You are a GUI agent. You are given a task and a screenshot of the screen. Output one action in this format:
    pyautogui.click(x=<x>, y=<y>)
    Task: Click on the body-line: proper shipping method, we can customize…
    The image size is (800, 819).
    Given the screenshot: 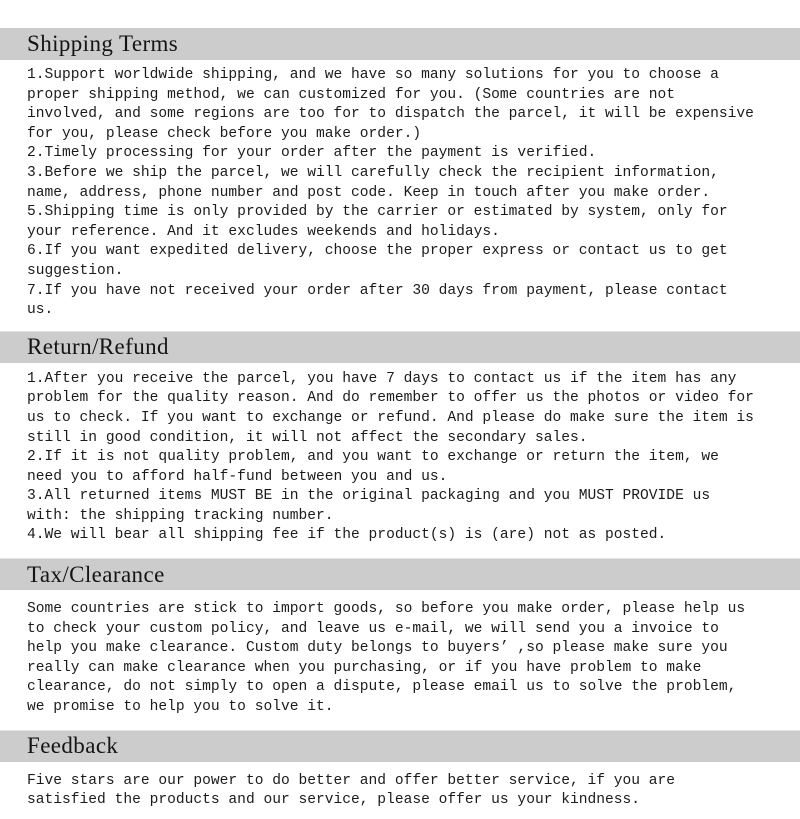 What is the action you would take?
    pyautogui.click(x=351, y=94)
    